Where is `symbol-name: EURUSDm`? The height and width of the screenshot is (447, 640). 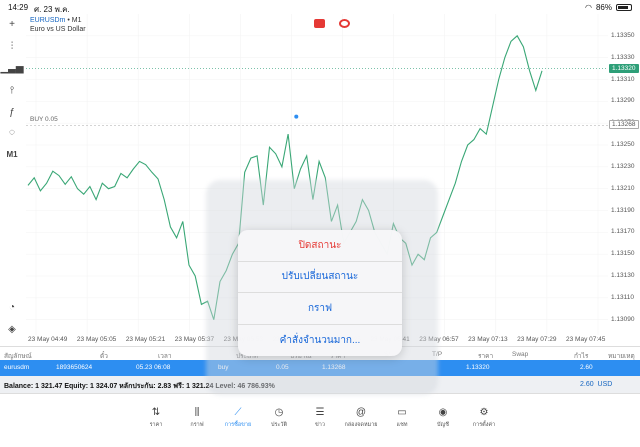
symbol-name: EURUSDm is located at coordinates (48, 20).